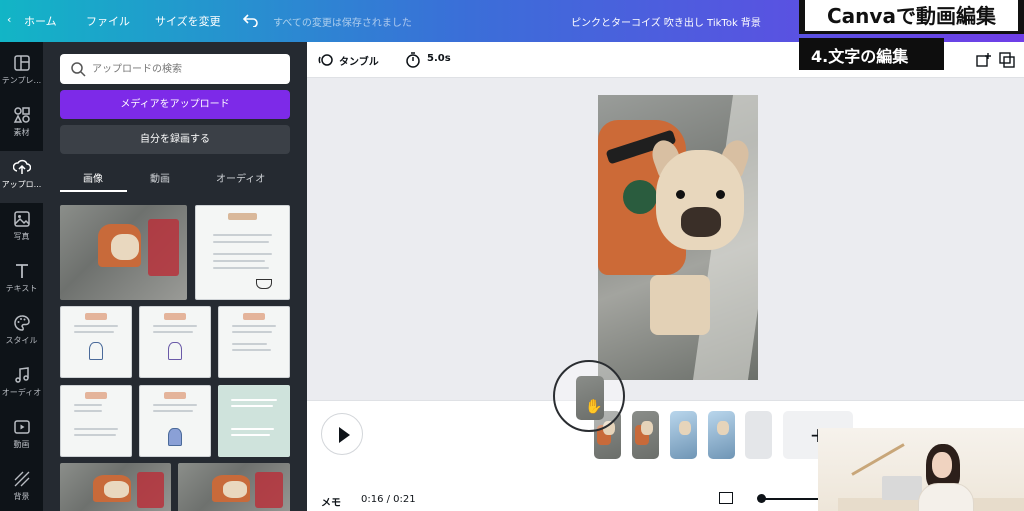  Describe the element at coordinates (331, 501) in the screenshot. I see `notes-button: メモ` at that location.